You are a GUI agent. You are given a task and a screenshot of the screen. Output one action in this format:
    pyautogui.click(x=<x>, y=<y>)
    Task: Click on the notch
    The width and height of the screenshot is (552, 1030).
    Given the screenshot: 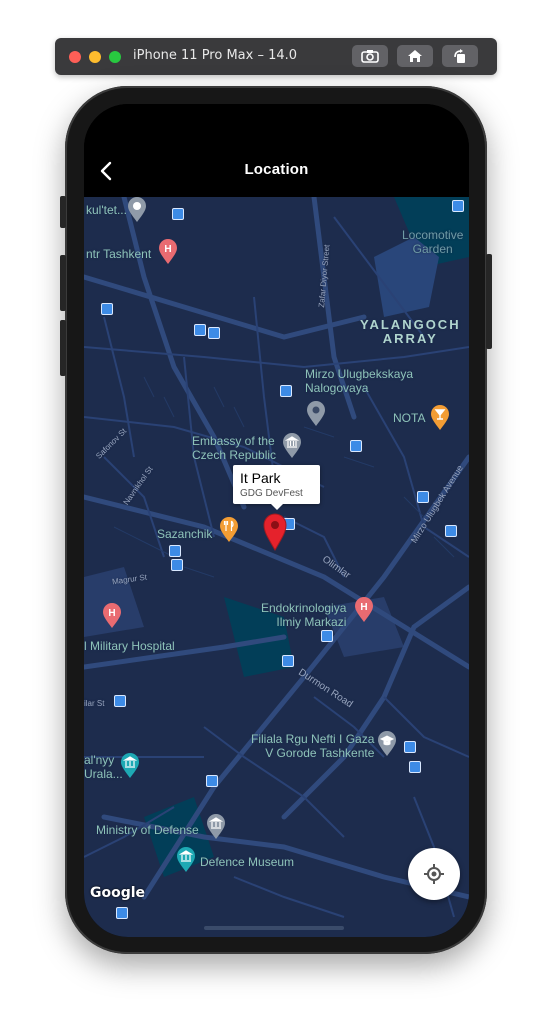 What is the action you would take?
    pyautogui.click(x=277, y=118)
    